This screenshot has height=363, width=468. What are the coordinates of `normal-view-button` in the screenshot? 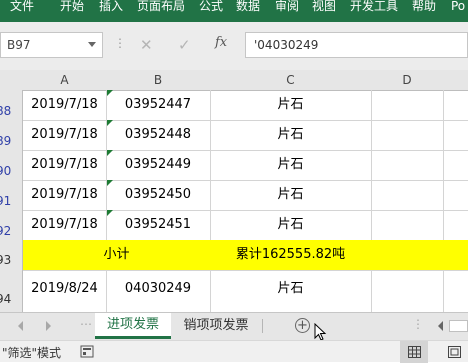 It's located at (414, 352).